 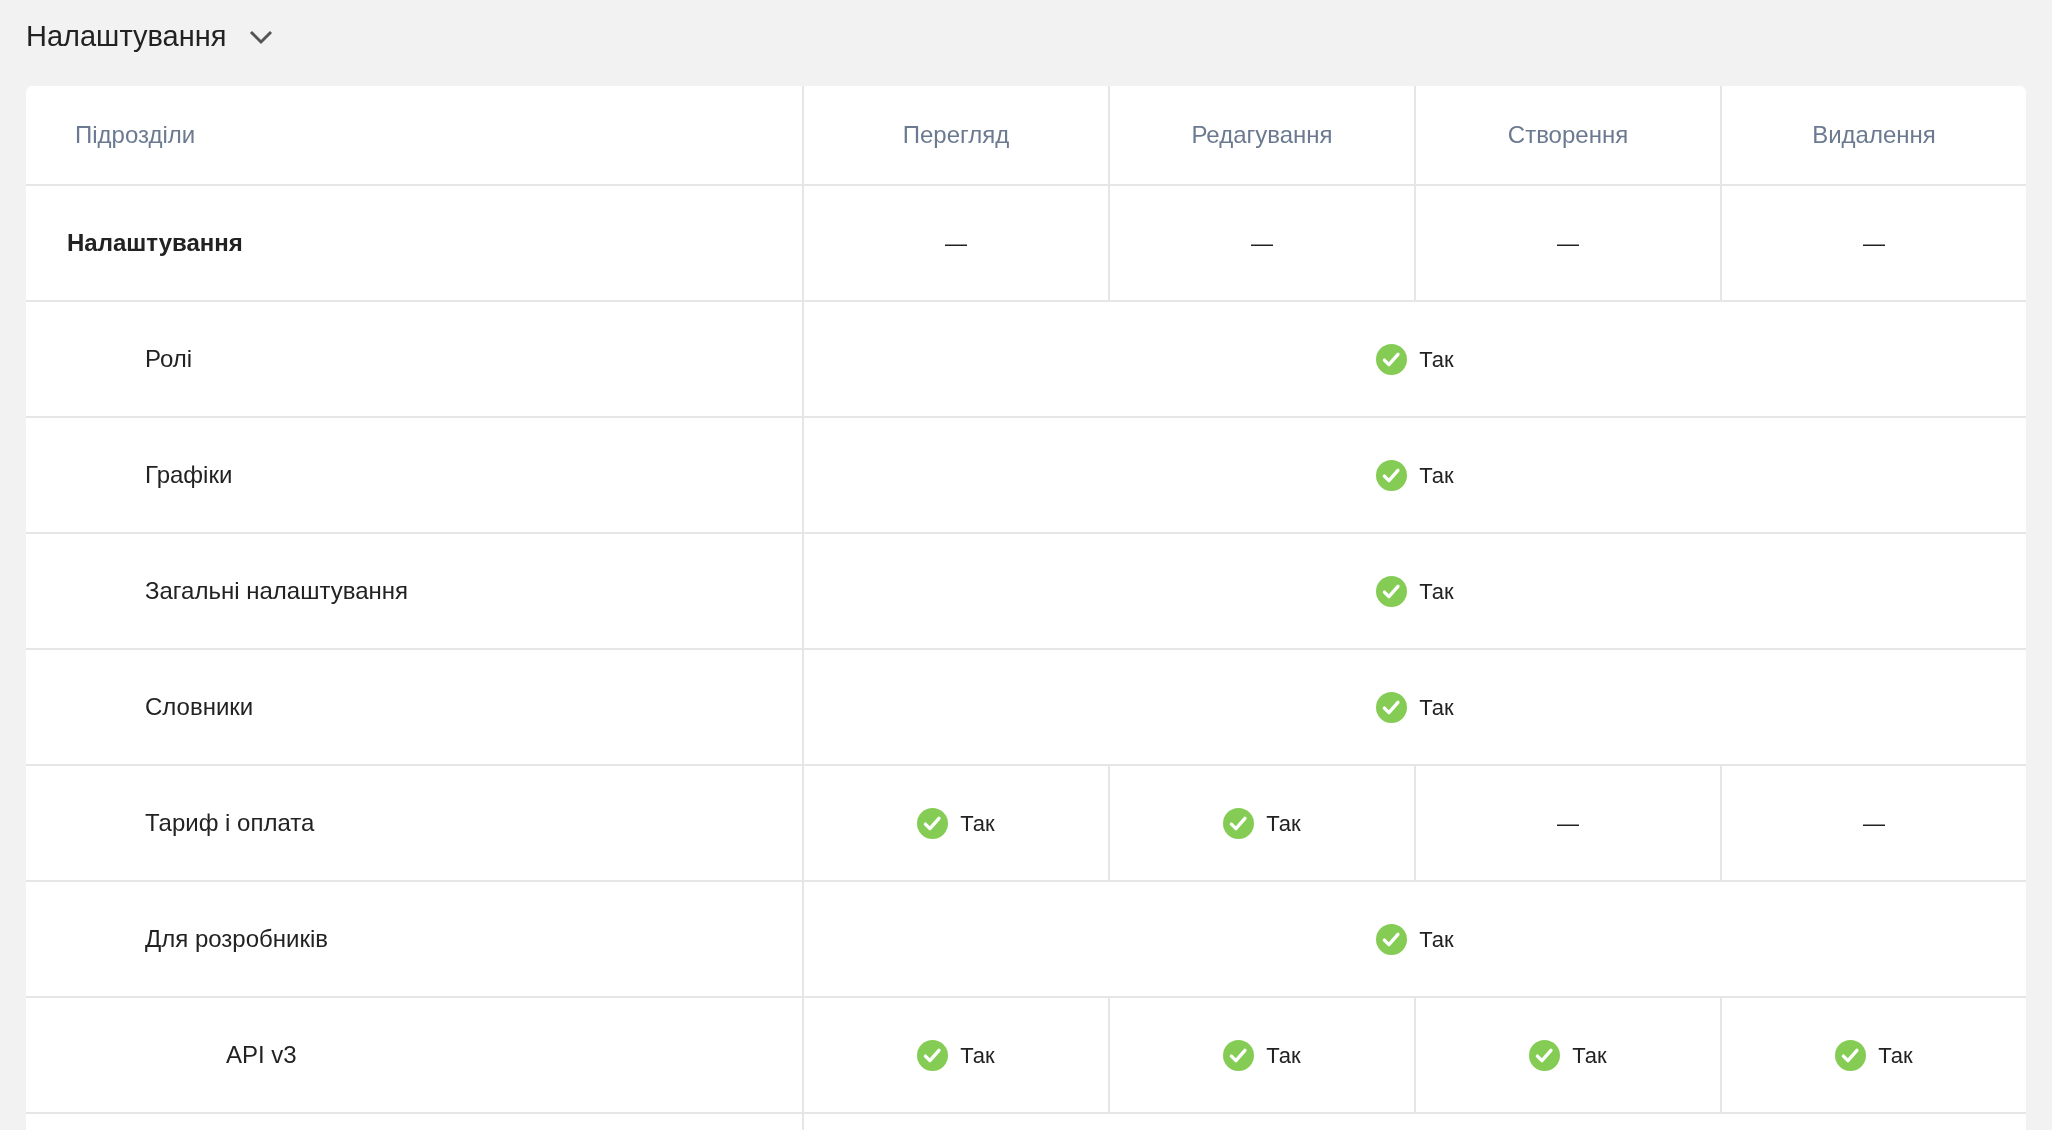 What do you see at coordinates (199, 707) in the screenshot?
I see `section-name: Словники` at bounding box center [199, 707].